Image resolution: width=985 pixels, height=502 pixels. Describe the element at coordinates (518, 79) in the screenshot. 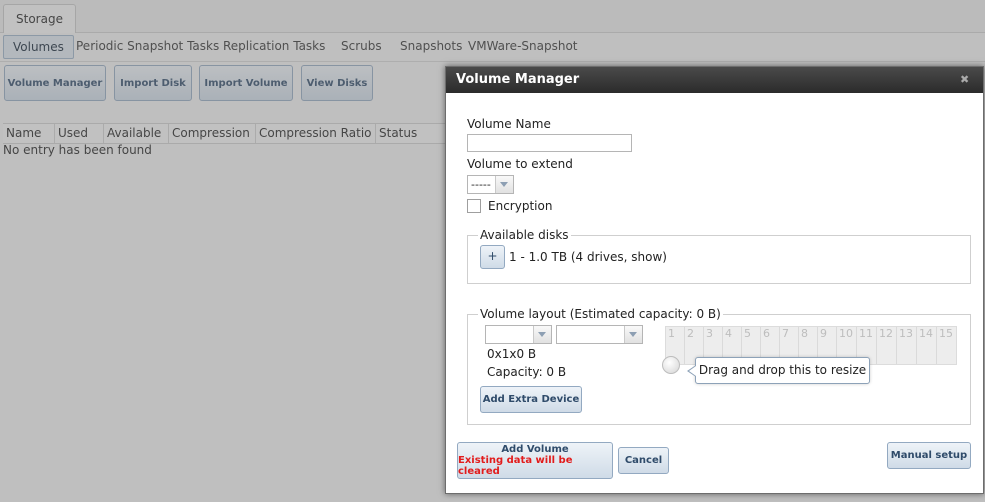

I see `dialog-title-text: Volume Manager` at that location.